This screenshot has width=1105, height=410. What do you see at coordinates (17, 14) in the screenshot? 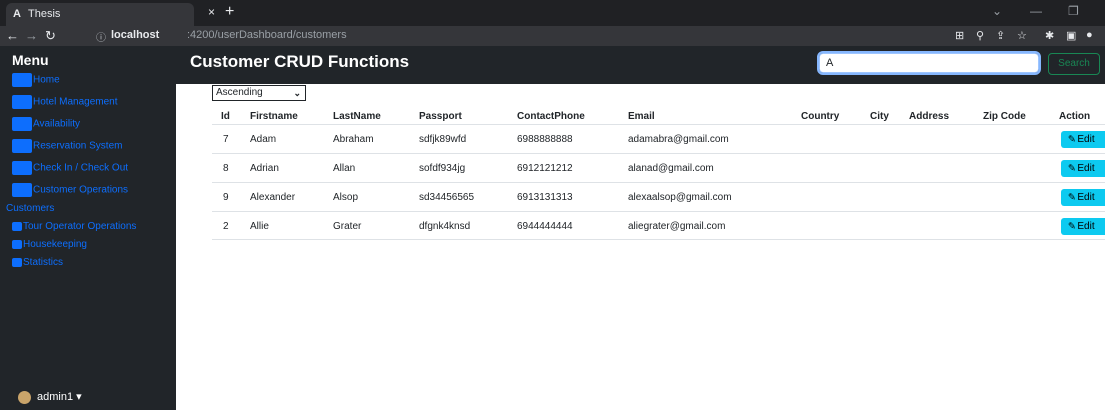
I see `tab-favicon-icon: A` at bounding box center [17, 14].